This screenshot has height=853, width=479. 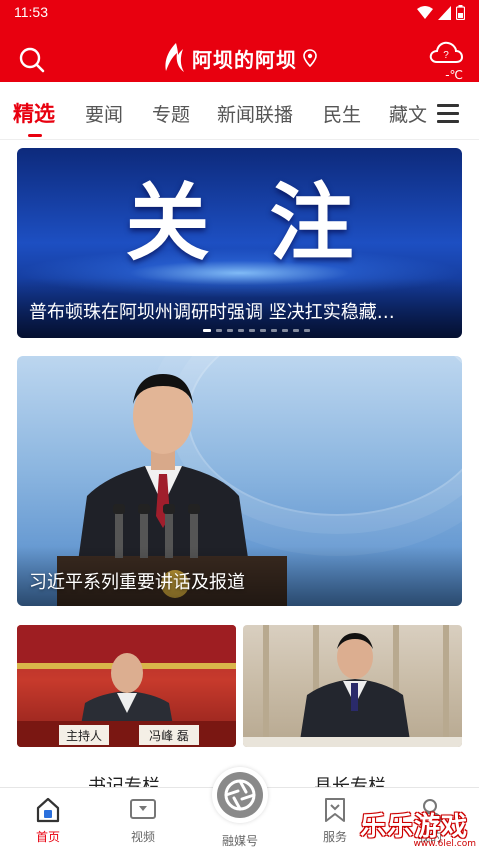 What do you see at coordinates (460, 12) in the screenshot?
I see `battery-icon` at bounding box center [460, 12].